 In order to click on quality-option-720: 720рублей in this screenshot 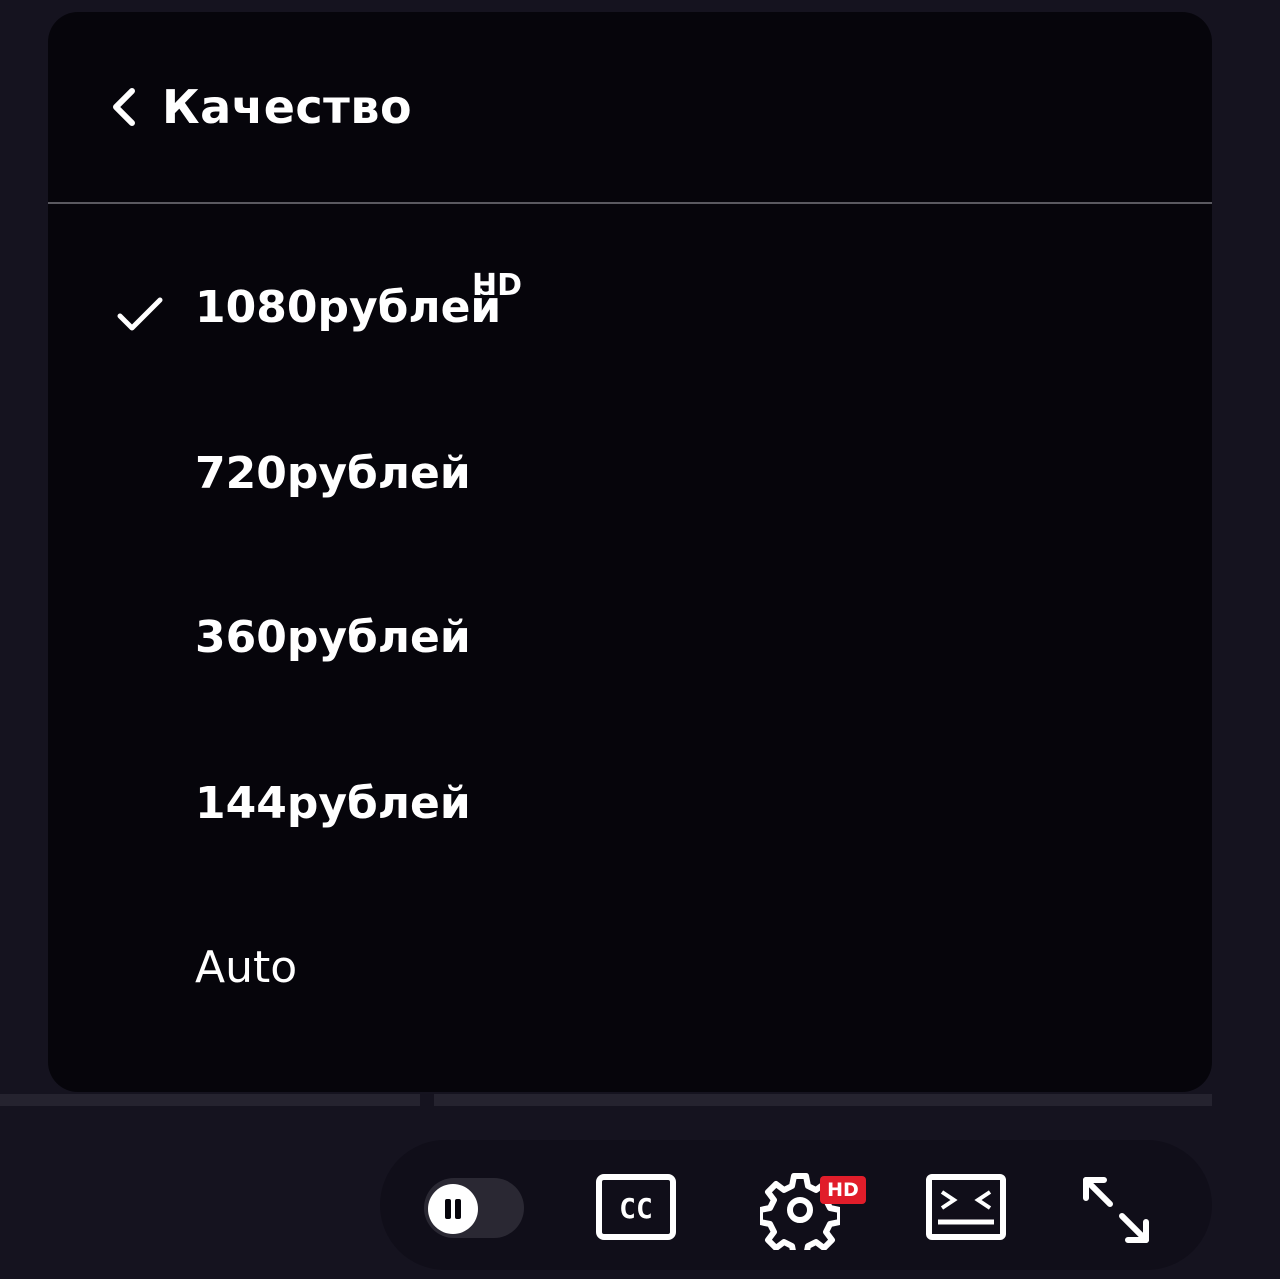, I will do `click(630, 480)`.